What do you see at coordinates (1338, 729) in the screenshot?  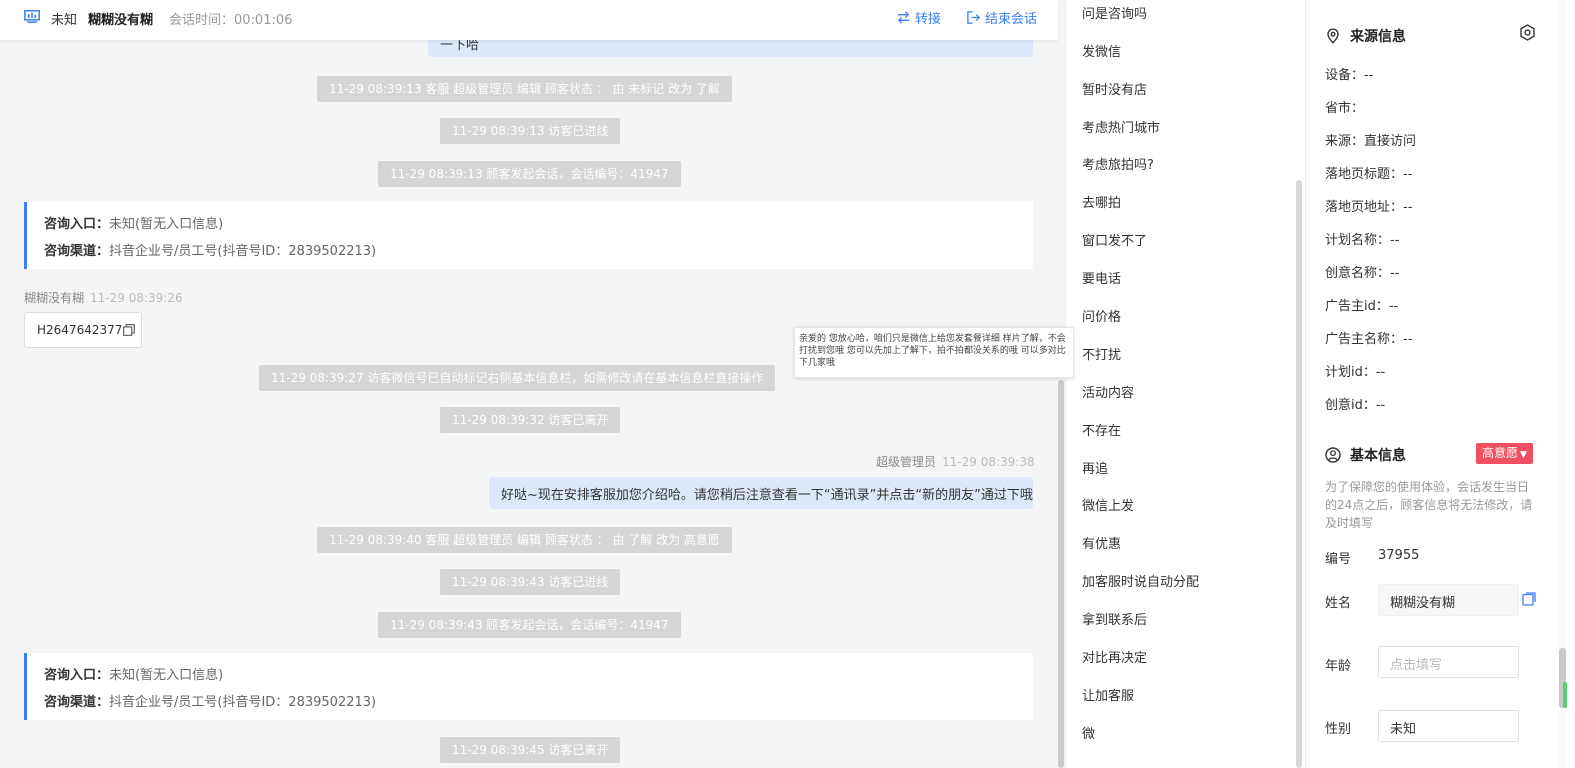 I see `gender-label: 性别` at bounding box center [1338, 729].